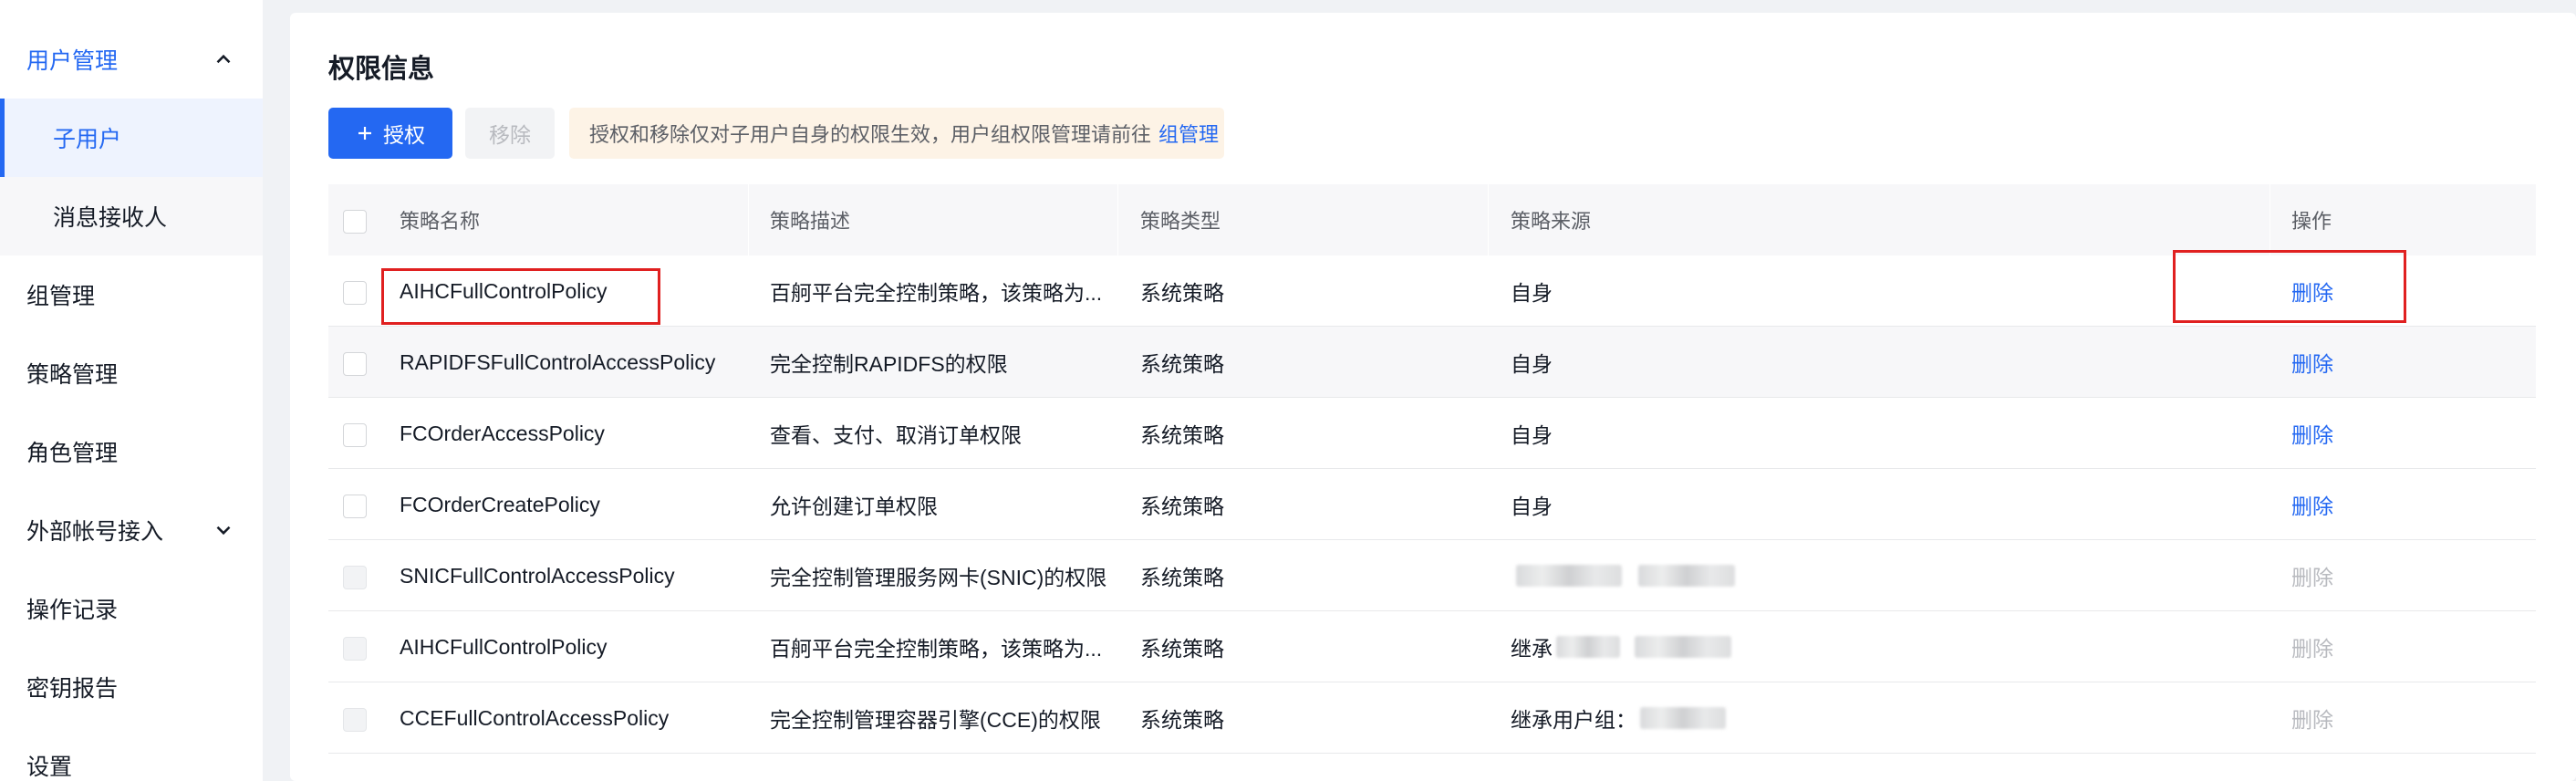  I want to click on sidebar-item-label: 子用户, so click(87, 140).